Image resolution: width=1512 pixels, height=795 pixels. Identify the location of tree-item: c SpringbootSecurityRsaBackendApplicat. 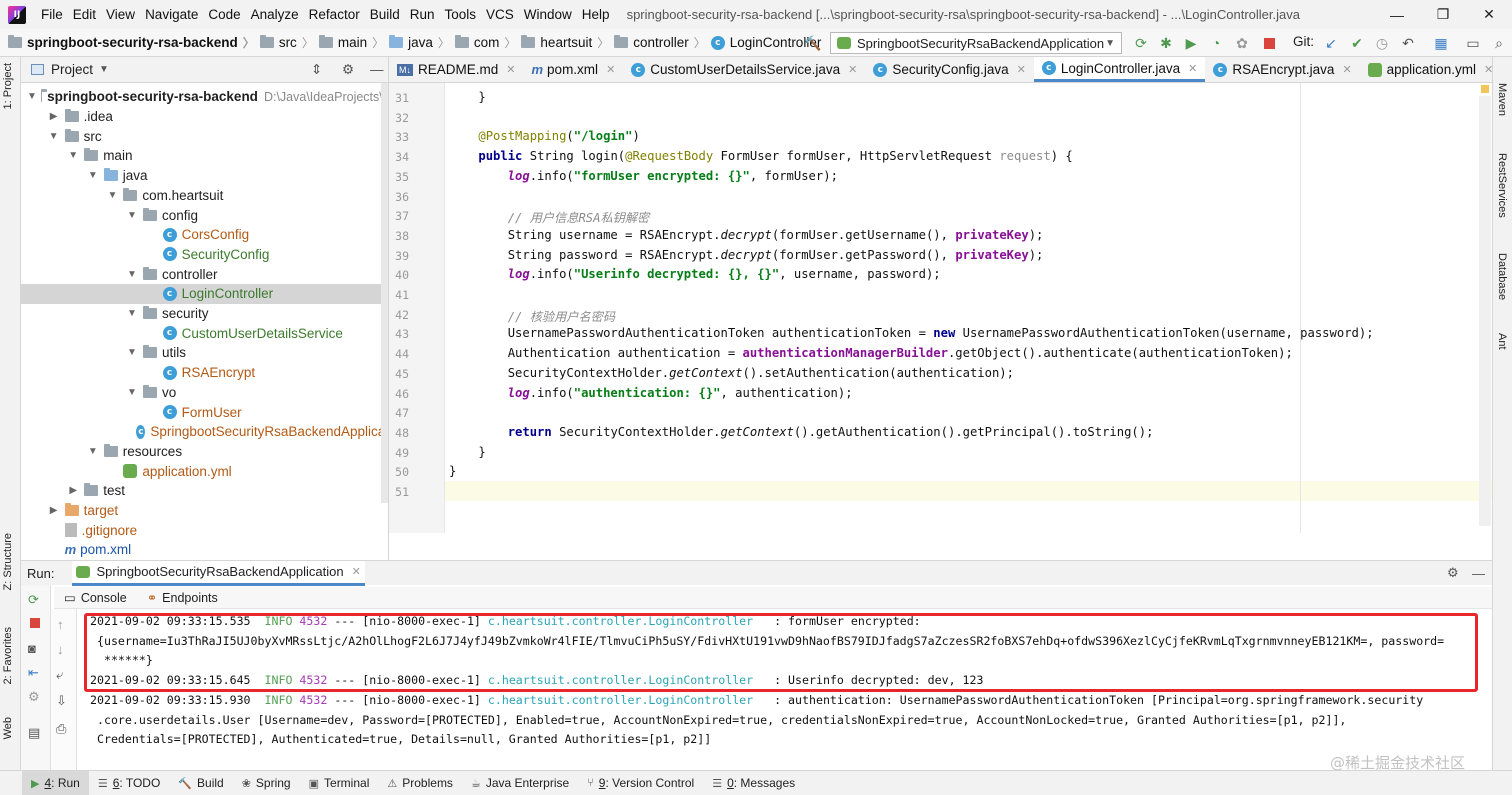
(204, 432).